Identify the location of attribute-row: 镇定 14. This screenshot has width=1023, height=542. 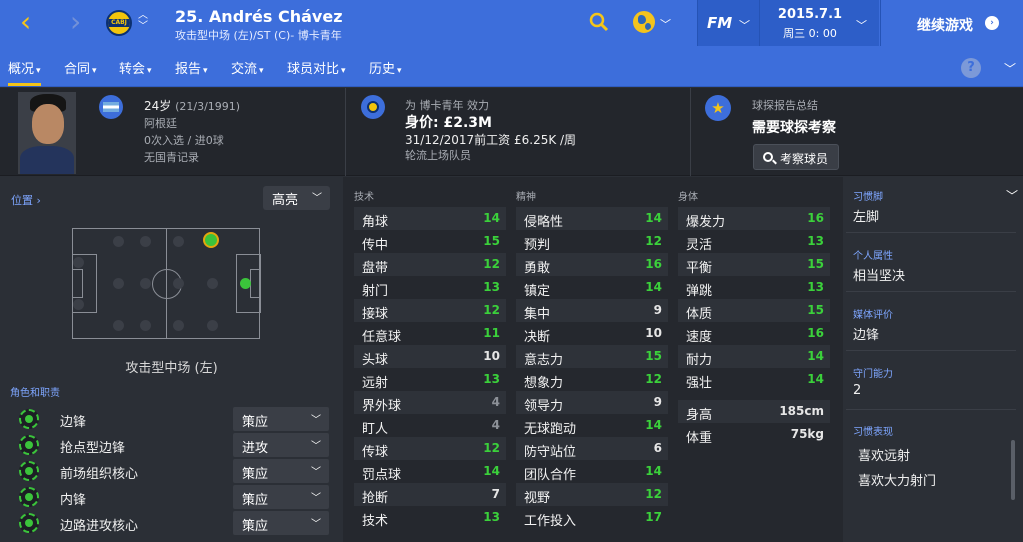
(592, 287).